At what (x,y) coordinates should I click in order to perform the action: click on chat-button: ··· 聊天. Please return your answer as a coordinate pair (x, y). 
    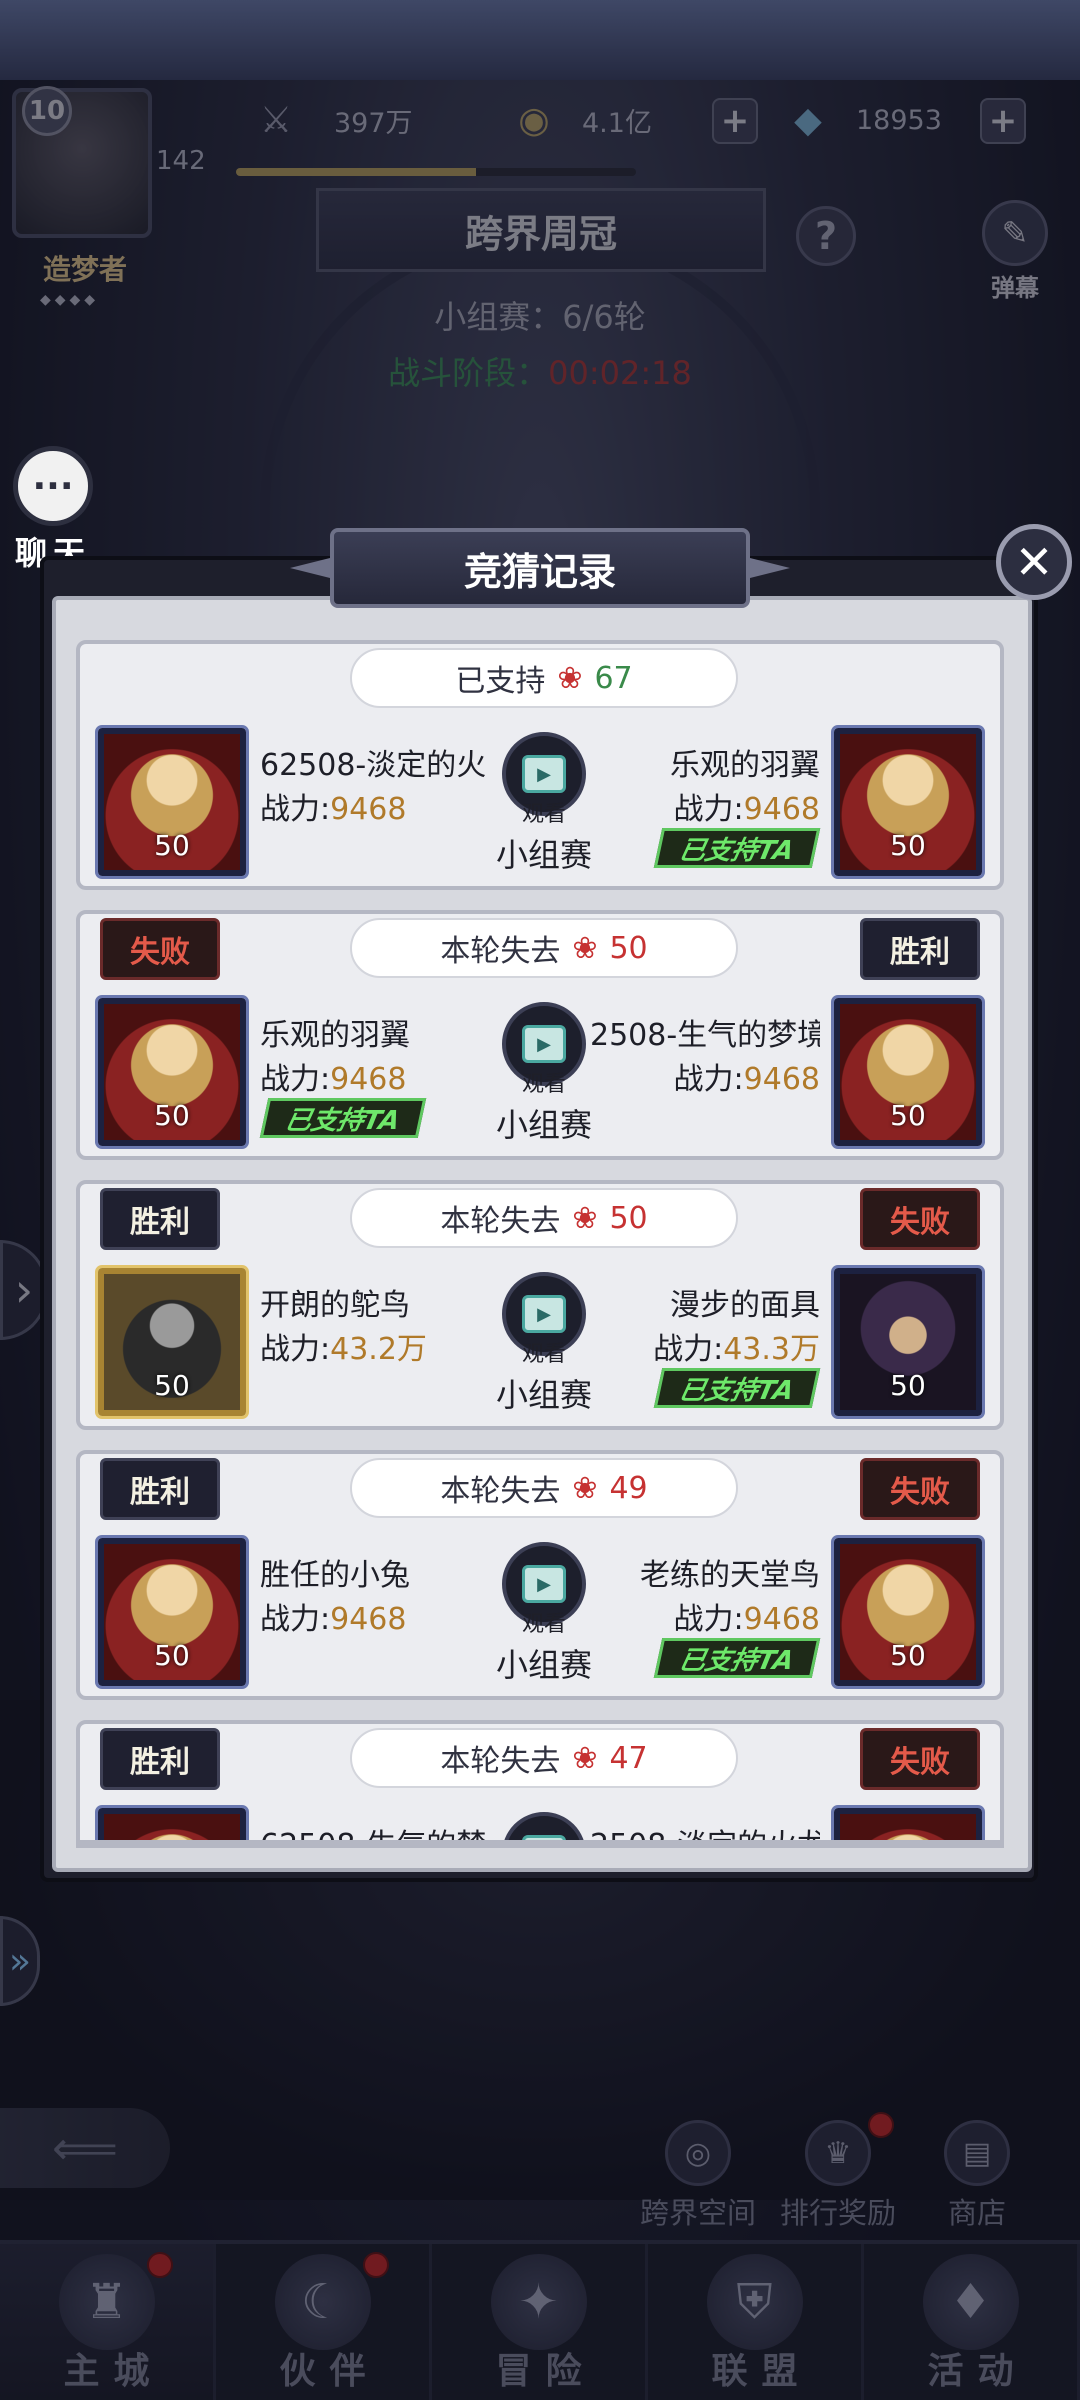
    Looking at the image, I should click on (53, 510).